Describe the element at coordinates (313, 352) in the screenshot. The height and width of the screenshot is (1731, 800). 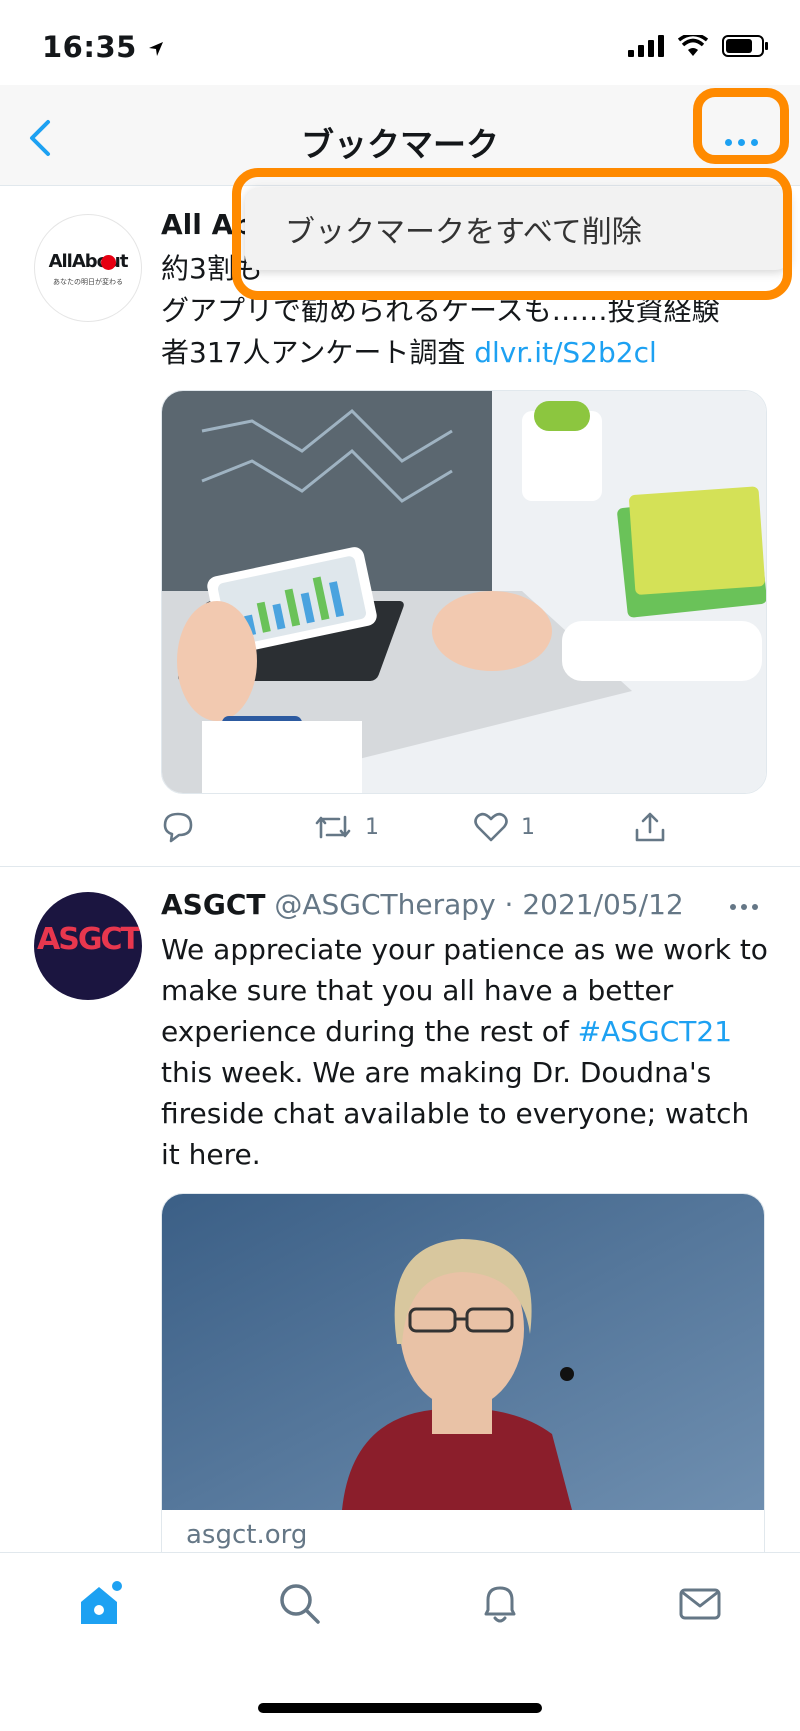
I see `tweet1-text-line3-body: 者317人アンケート調査` at that location.